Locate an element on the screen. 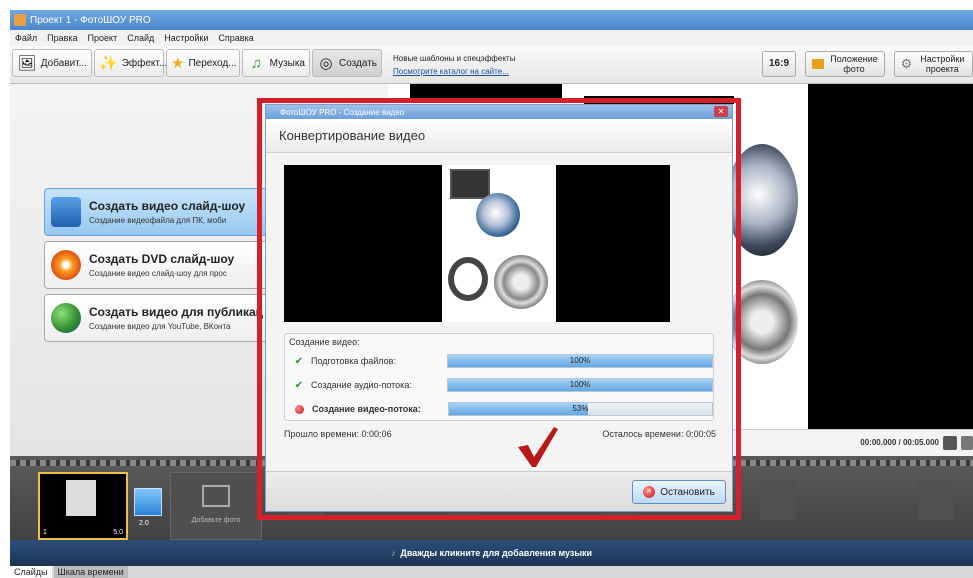 The width and height of the screenshot is (973, 578). monitor-image is located at coordinates (470, 184).